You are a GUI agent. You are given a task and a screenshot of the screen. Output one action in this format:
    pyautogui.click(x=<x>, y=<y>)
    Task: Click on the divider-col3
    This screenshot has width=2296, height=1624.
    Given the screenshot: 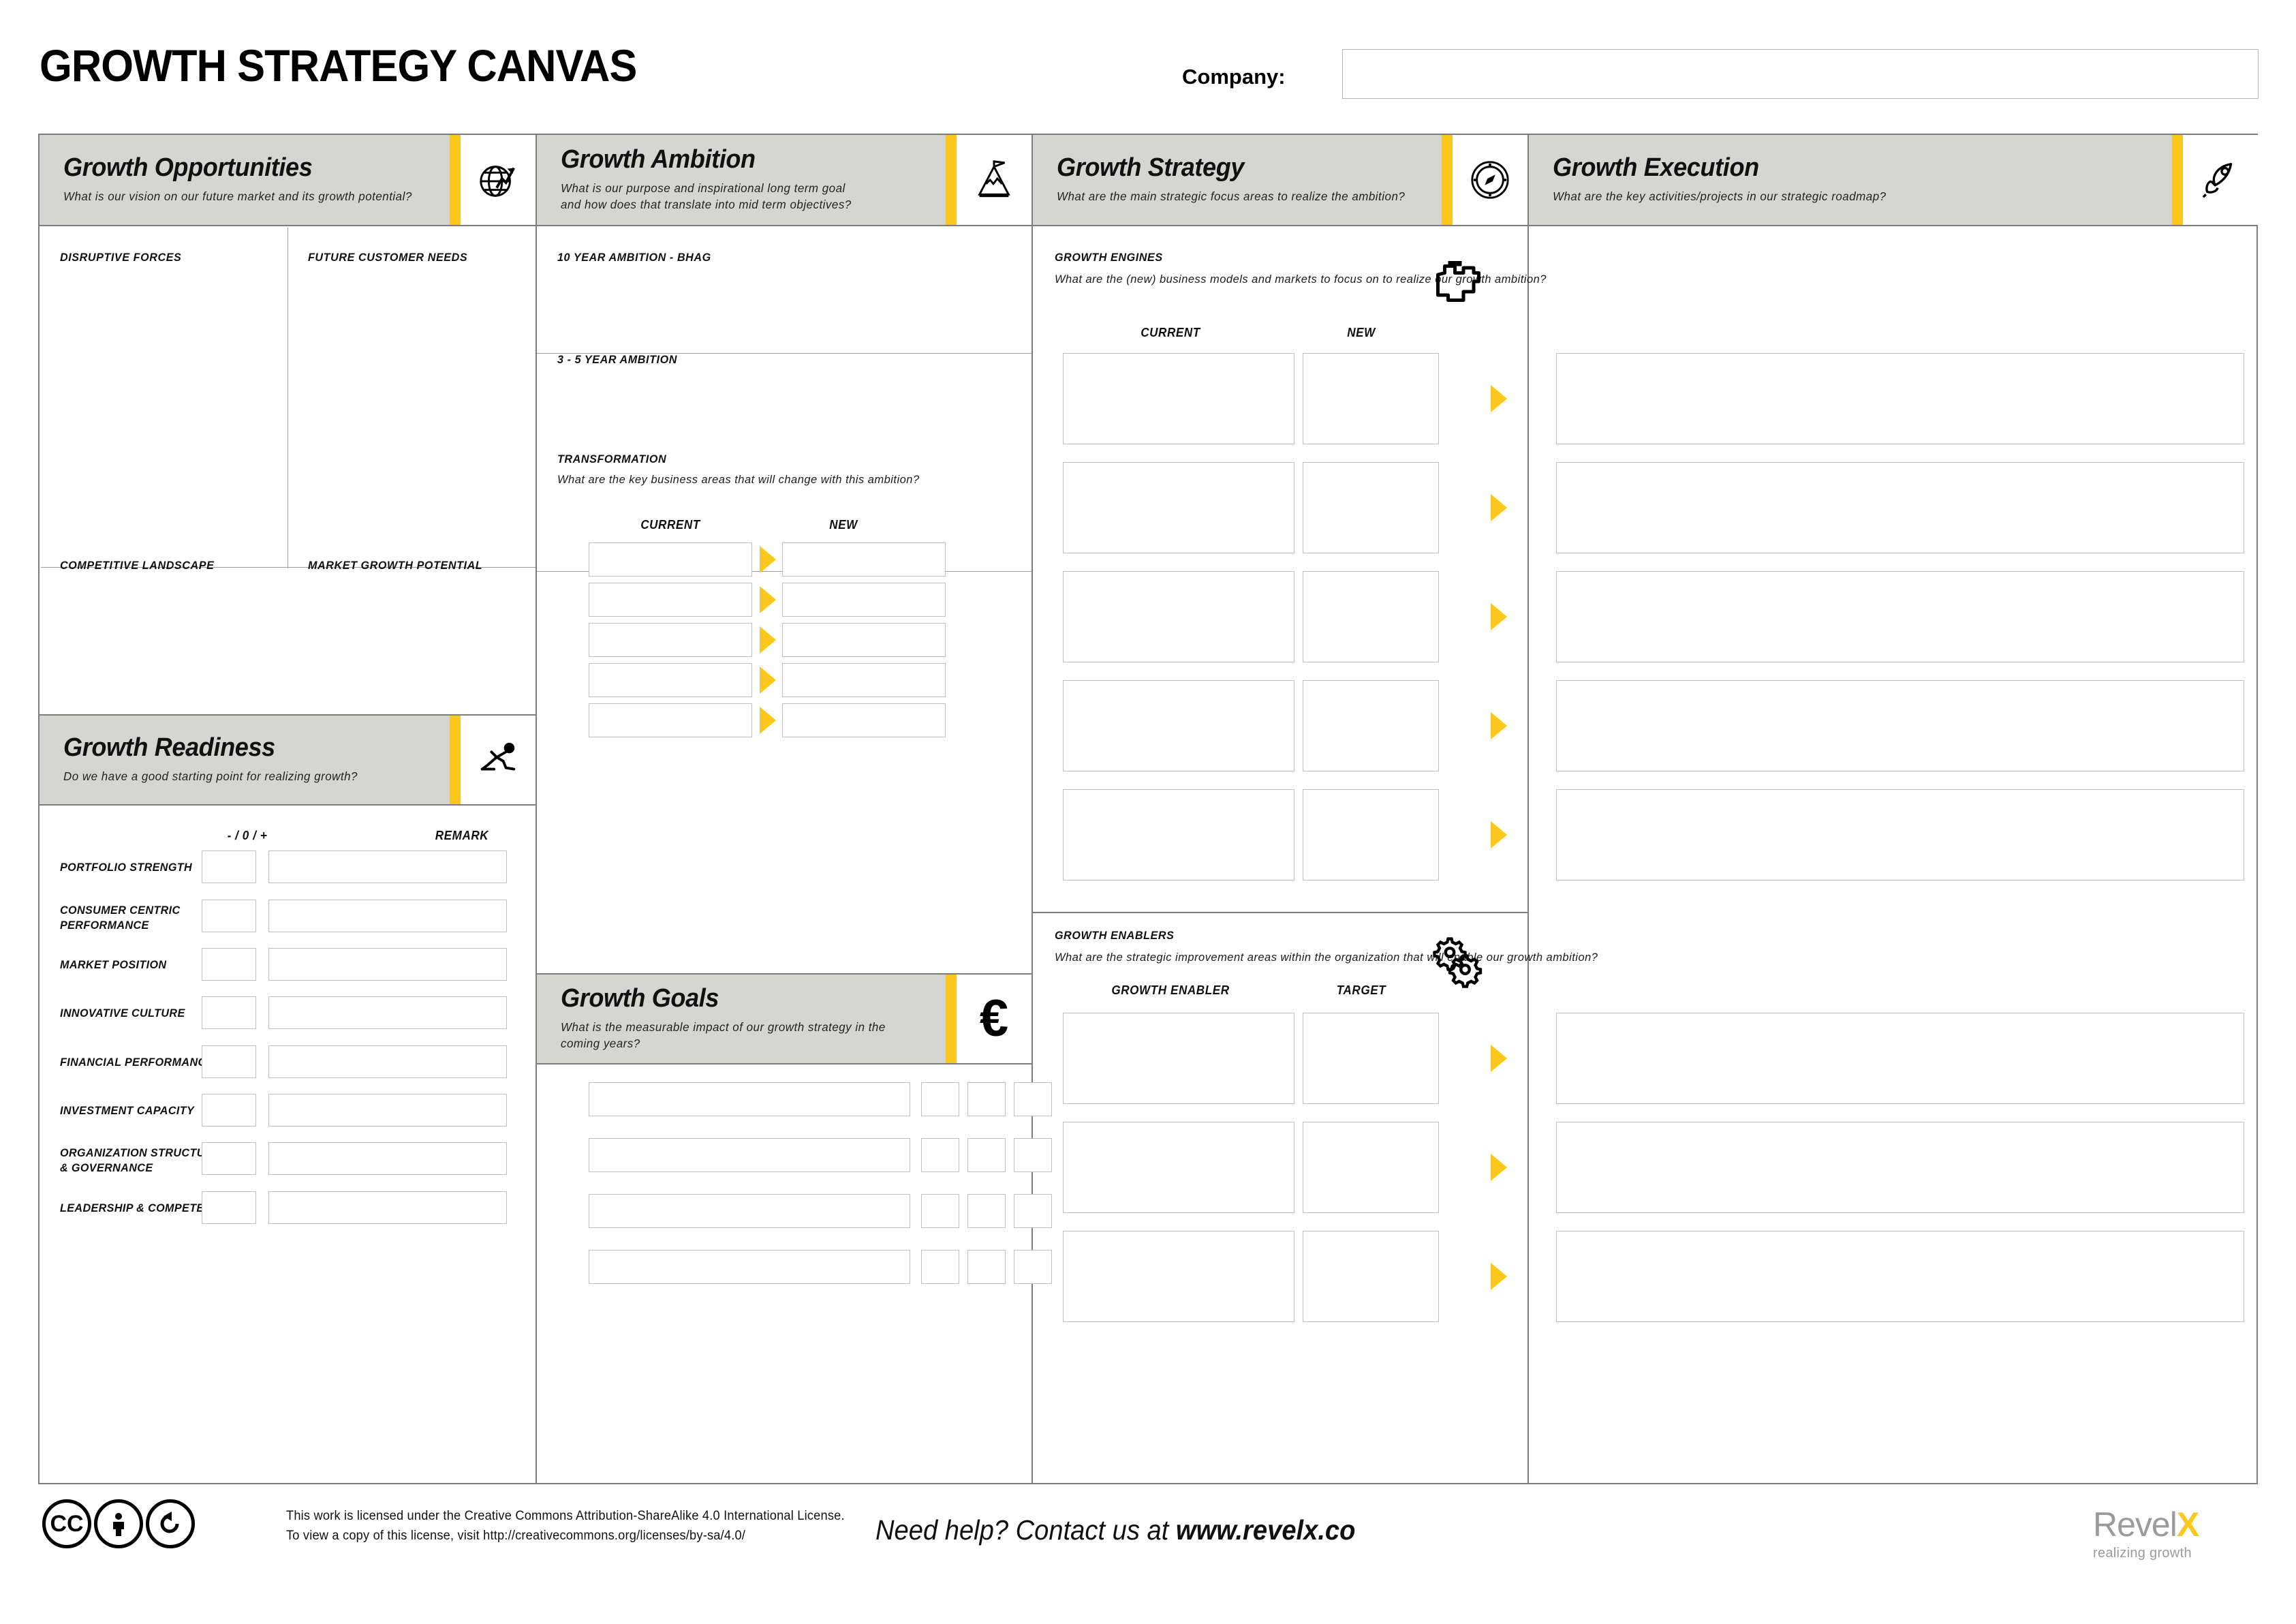 What is the action you would take?
    pyautogui.click(x=1528, y=809)
    